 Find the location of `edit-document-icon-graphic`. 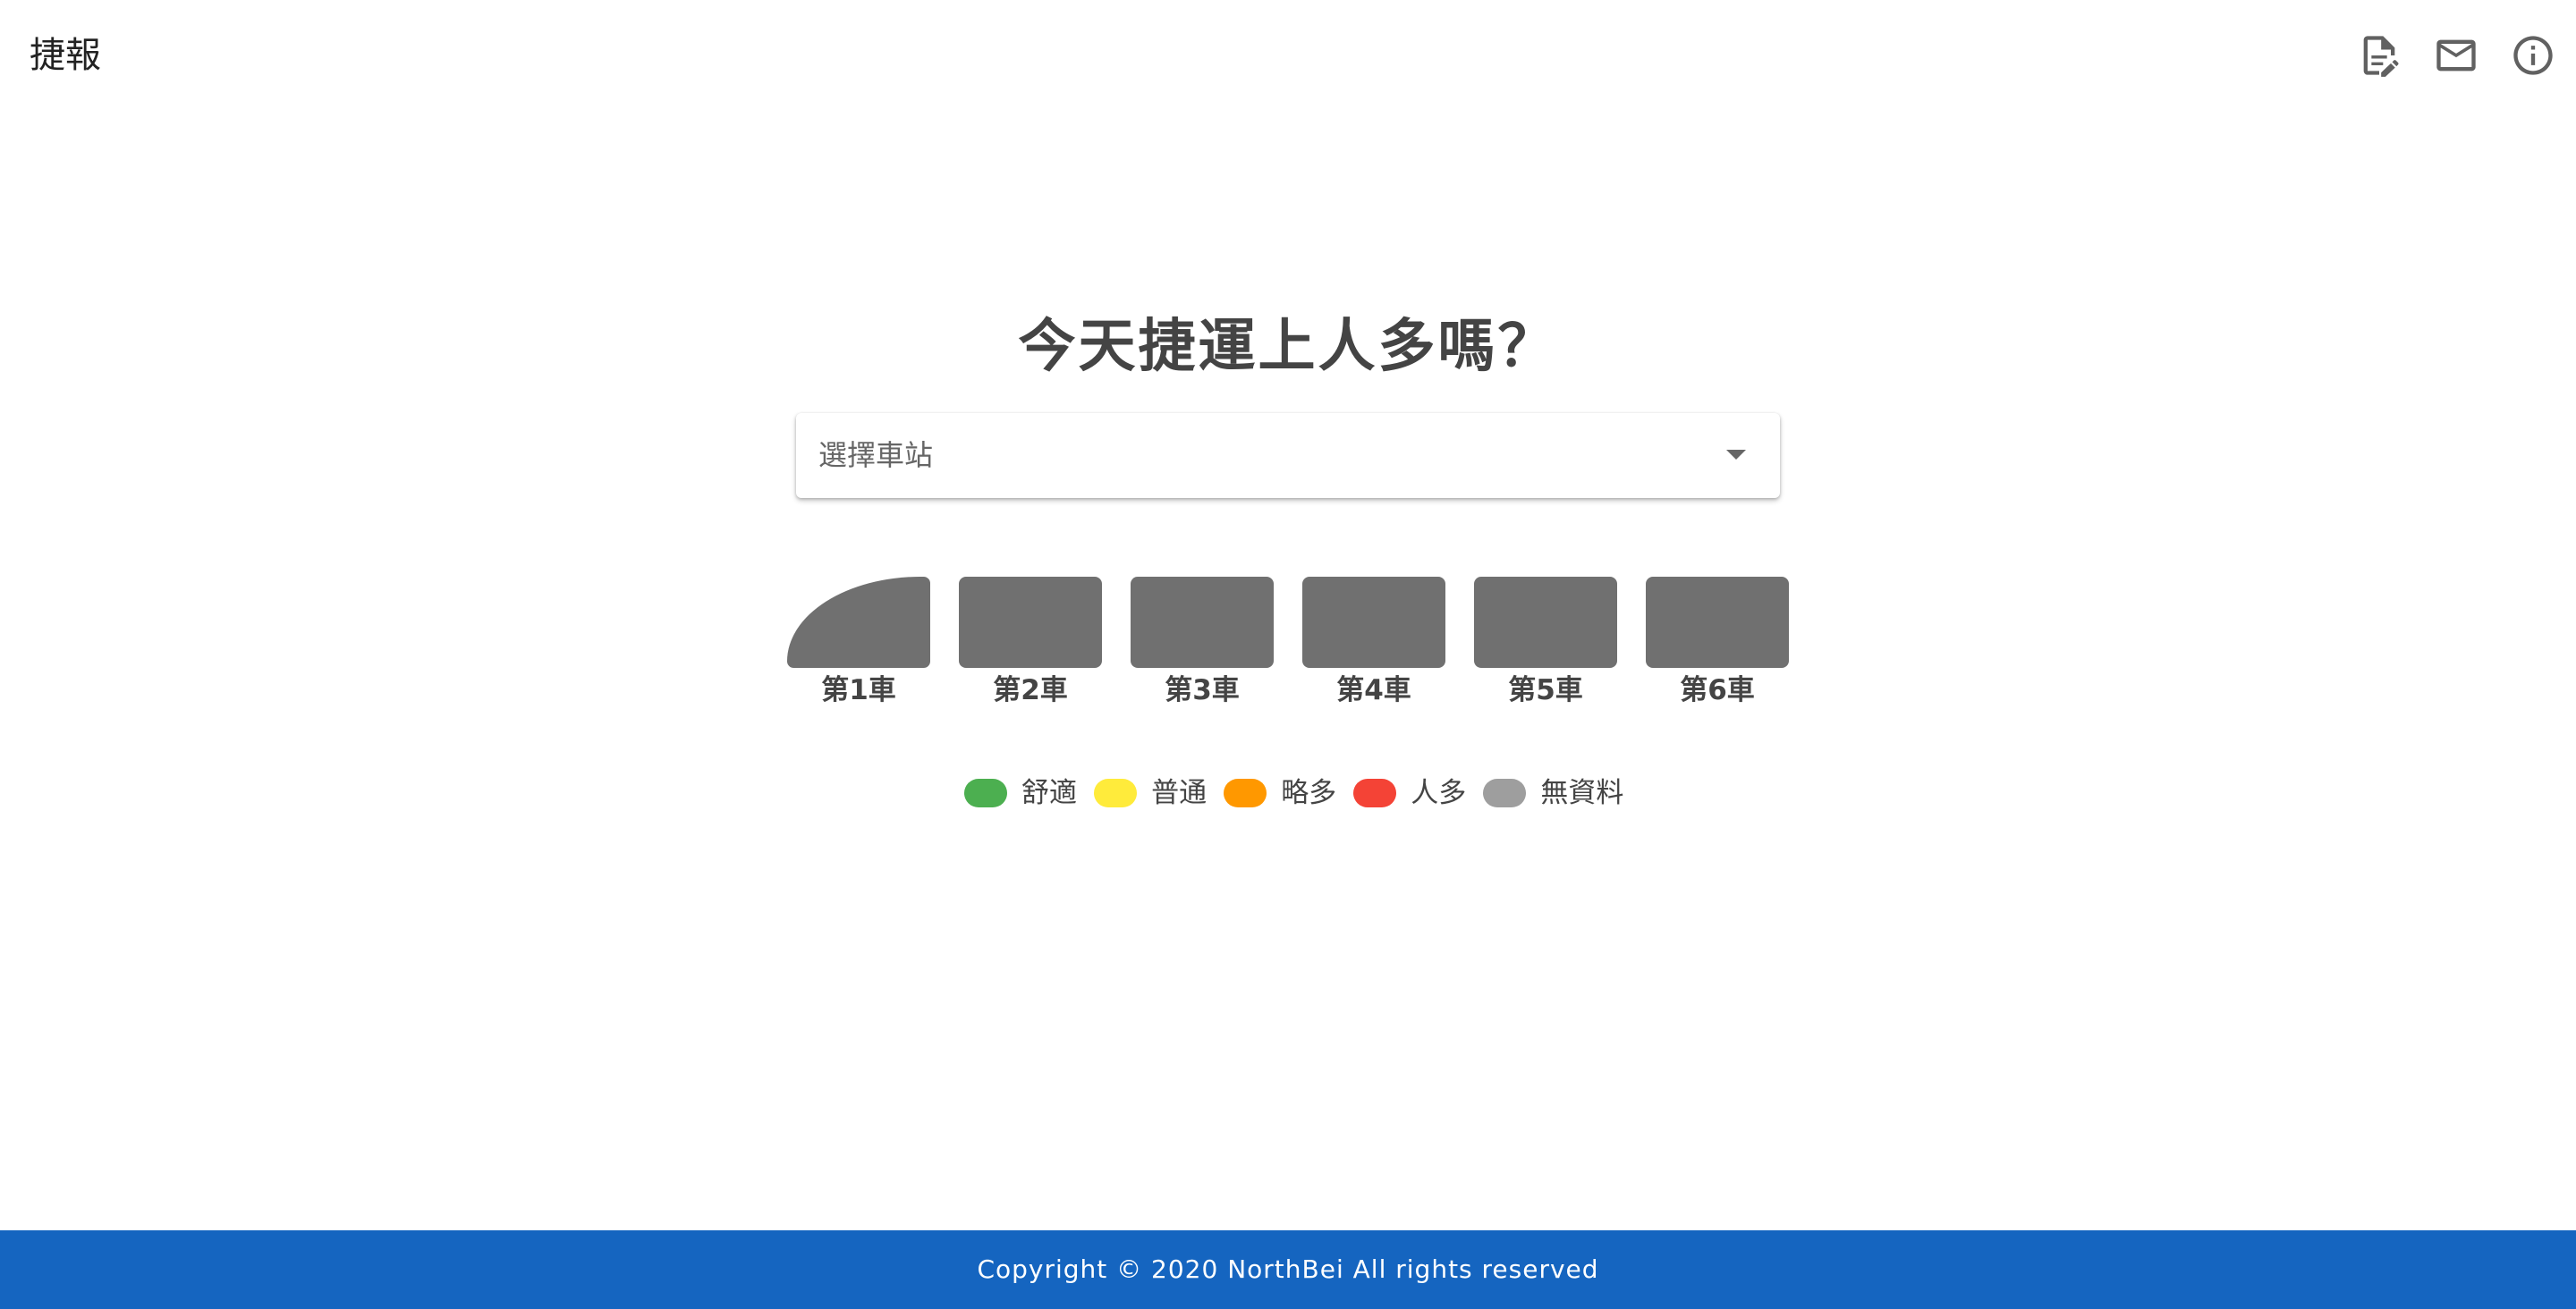

edit-document-icon-graphic is located at coordinates (2381, 56).